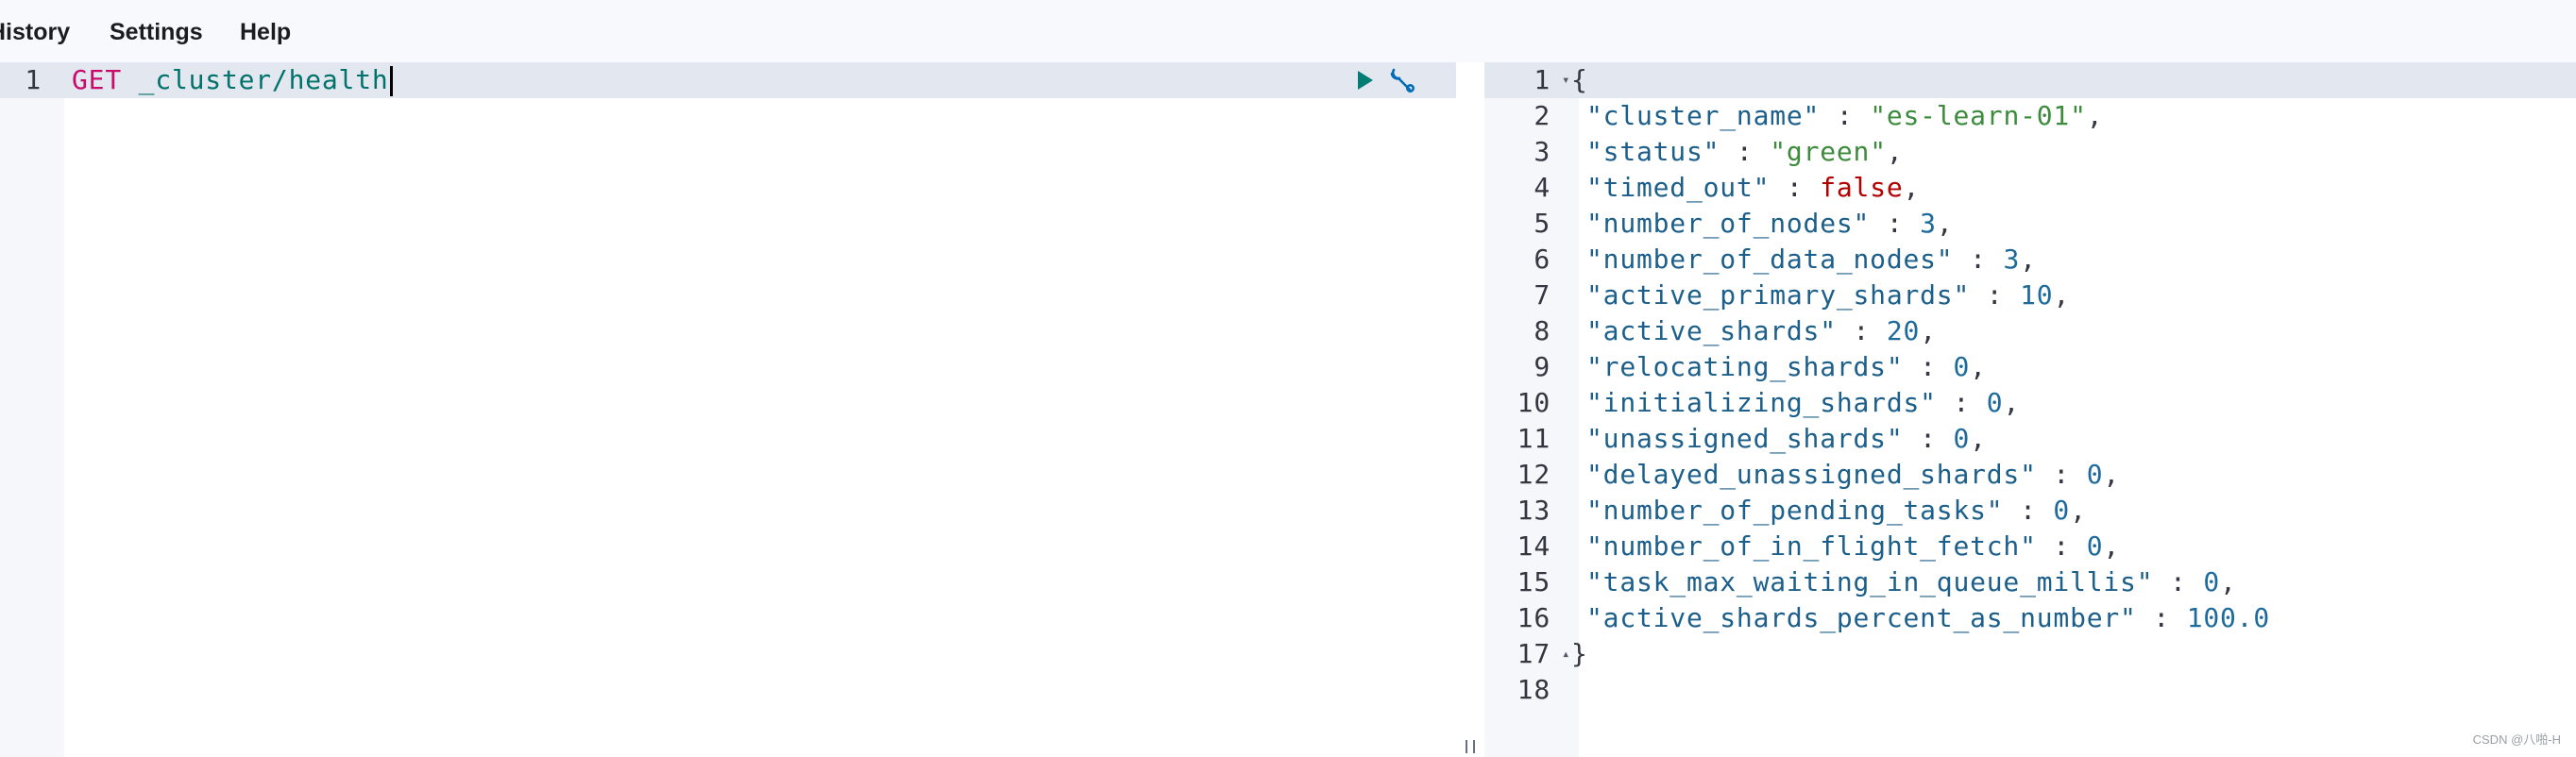 The height and width of the screenshot is (757, 2576). What do you see at coordinates (1542, 151) in the screenshot?
I see `line-number: 3` at bounding box center [1542, 151].